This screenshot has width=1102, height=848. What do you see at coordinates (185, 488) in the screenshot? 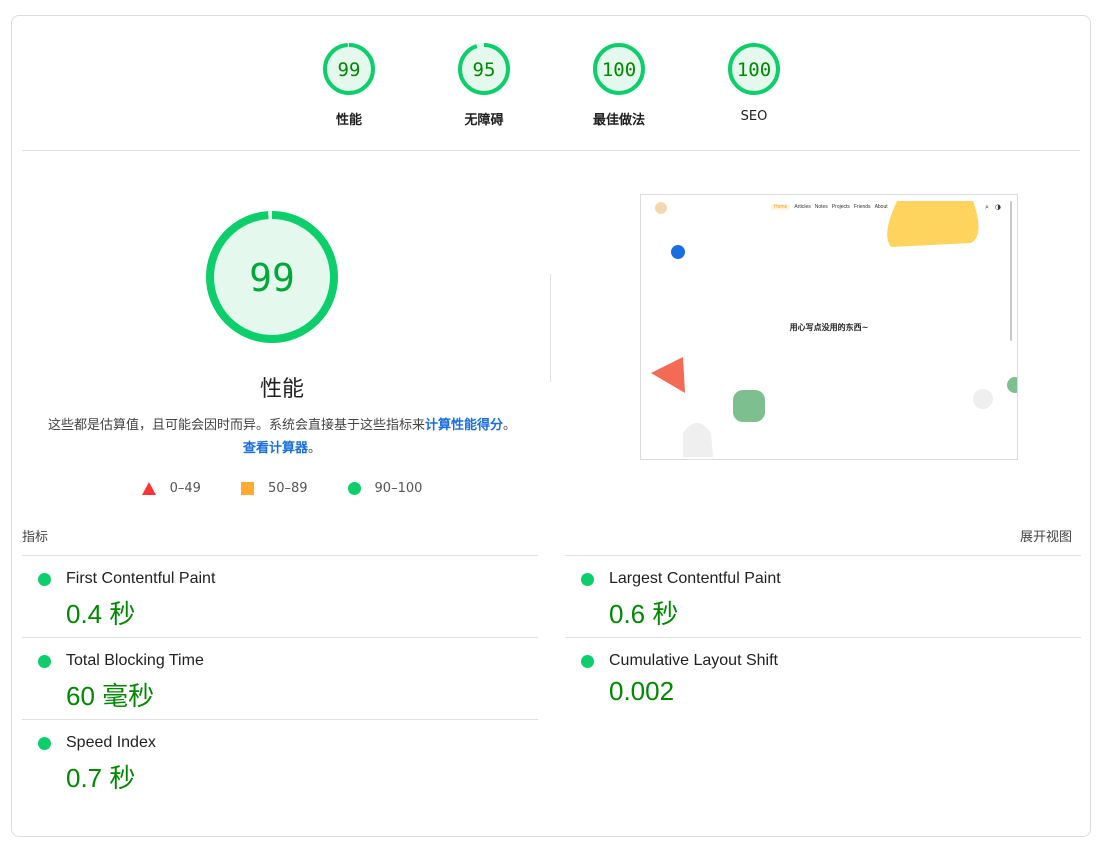
I see `legend-fail-label: 0–49` at bounding box center [185, 488].